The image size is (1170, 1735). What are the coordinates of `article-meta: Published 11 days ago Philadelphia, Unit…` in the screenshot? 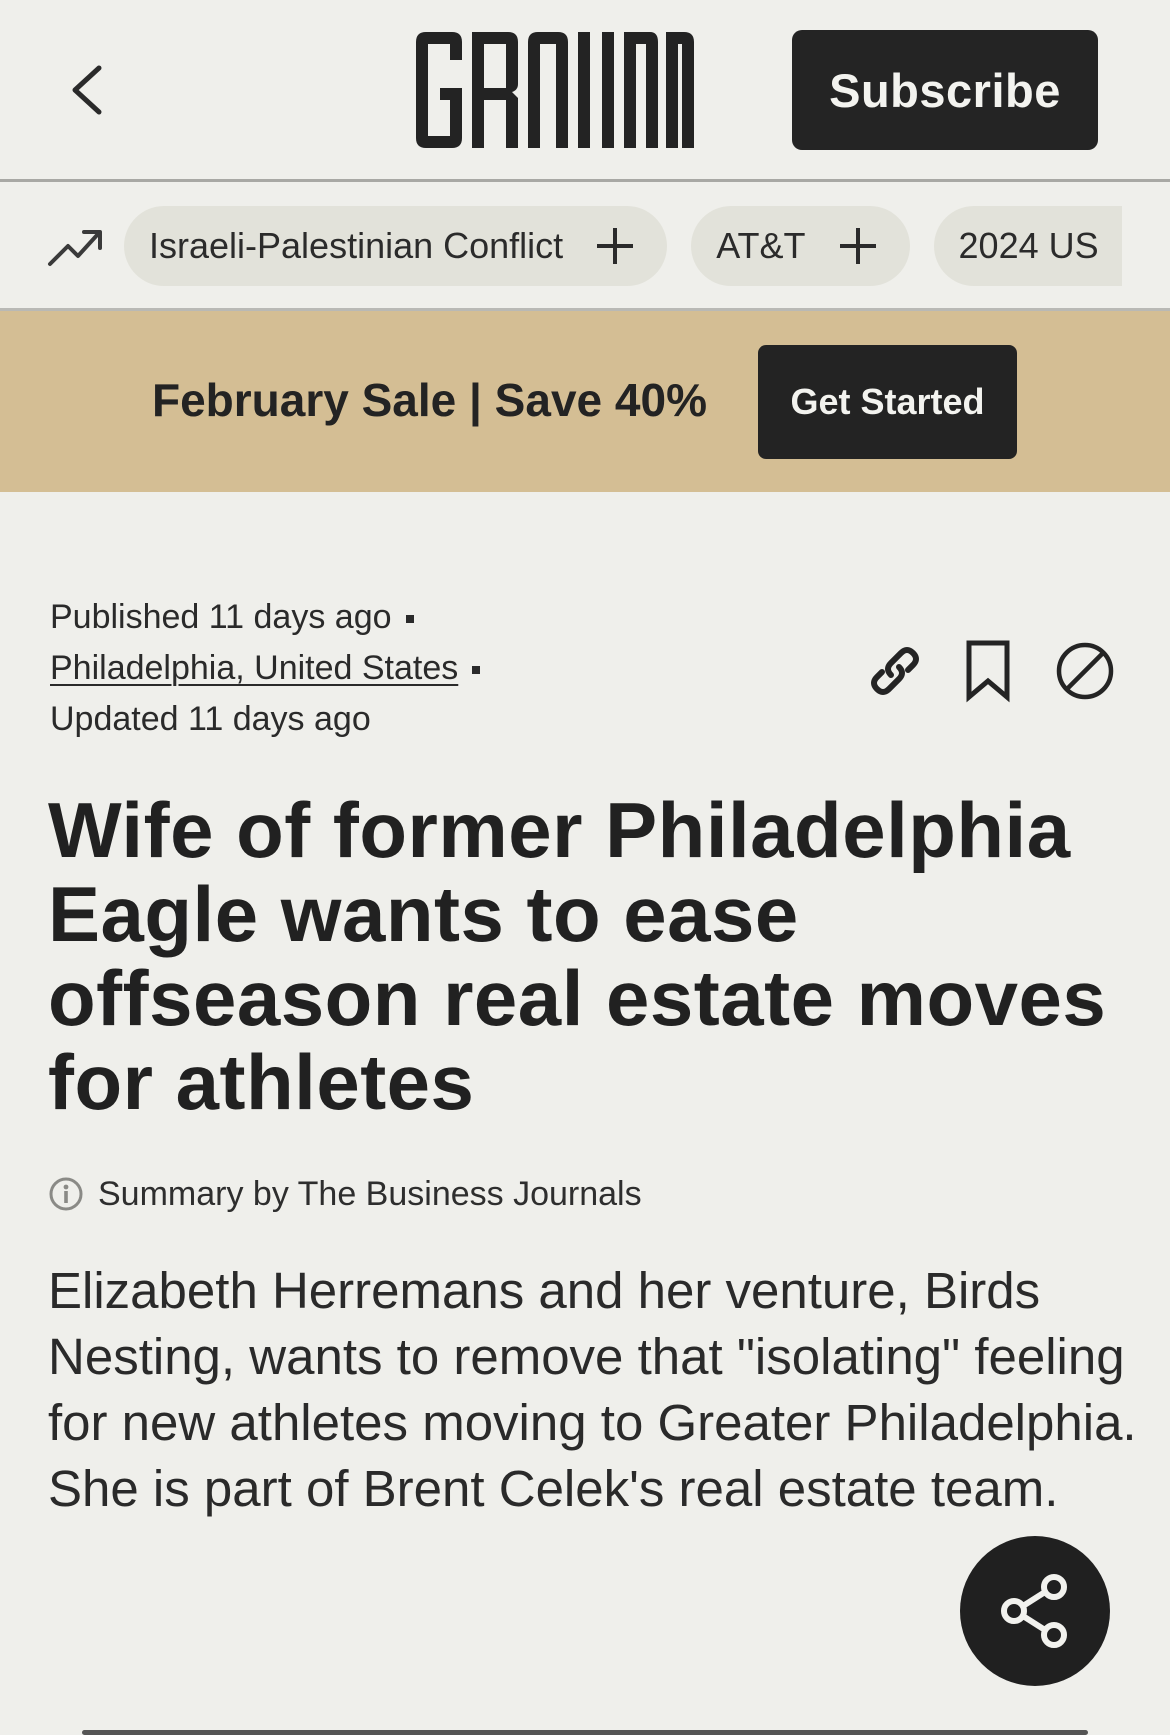 It's located at (430, 668).